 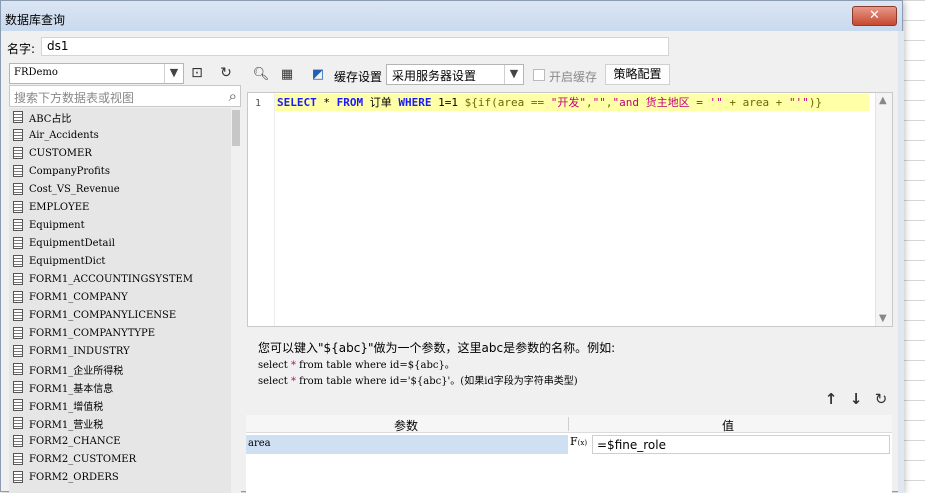 I want to click on table-search-input: 搜索下方数据表或视图 ⌕, so click(x=125, y=96).